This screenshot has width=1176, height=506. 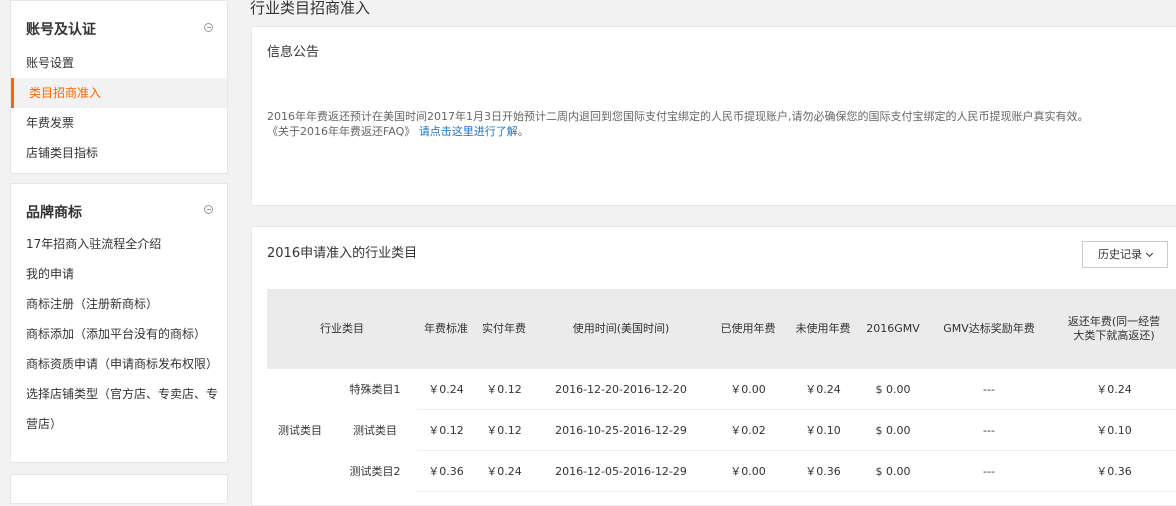 I want to click on unused-fee: ￥0.10, so click(x=823, y=430).